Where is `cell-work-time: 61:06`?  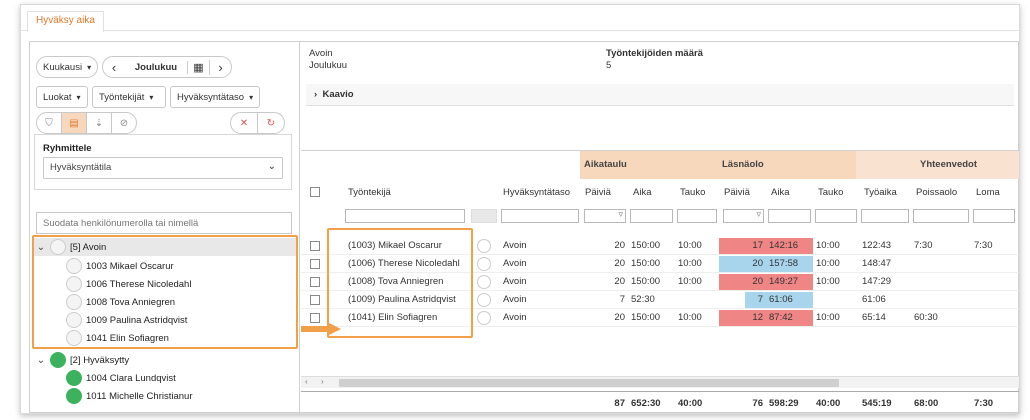
cell-work-time: 61:06 is located at coordinates (874, 299).